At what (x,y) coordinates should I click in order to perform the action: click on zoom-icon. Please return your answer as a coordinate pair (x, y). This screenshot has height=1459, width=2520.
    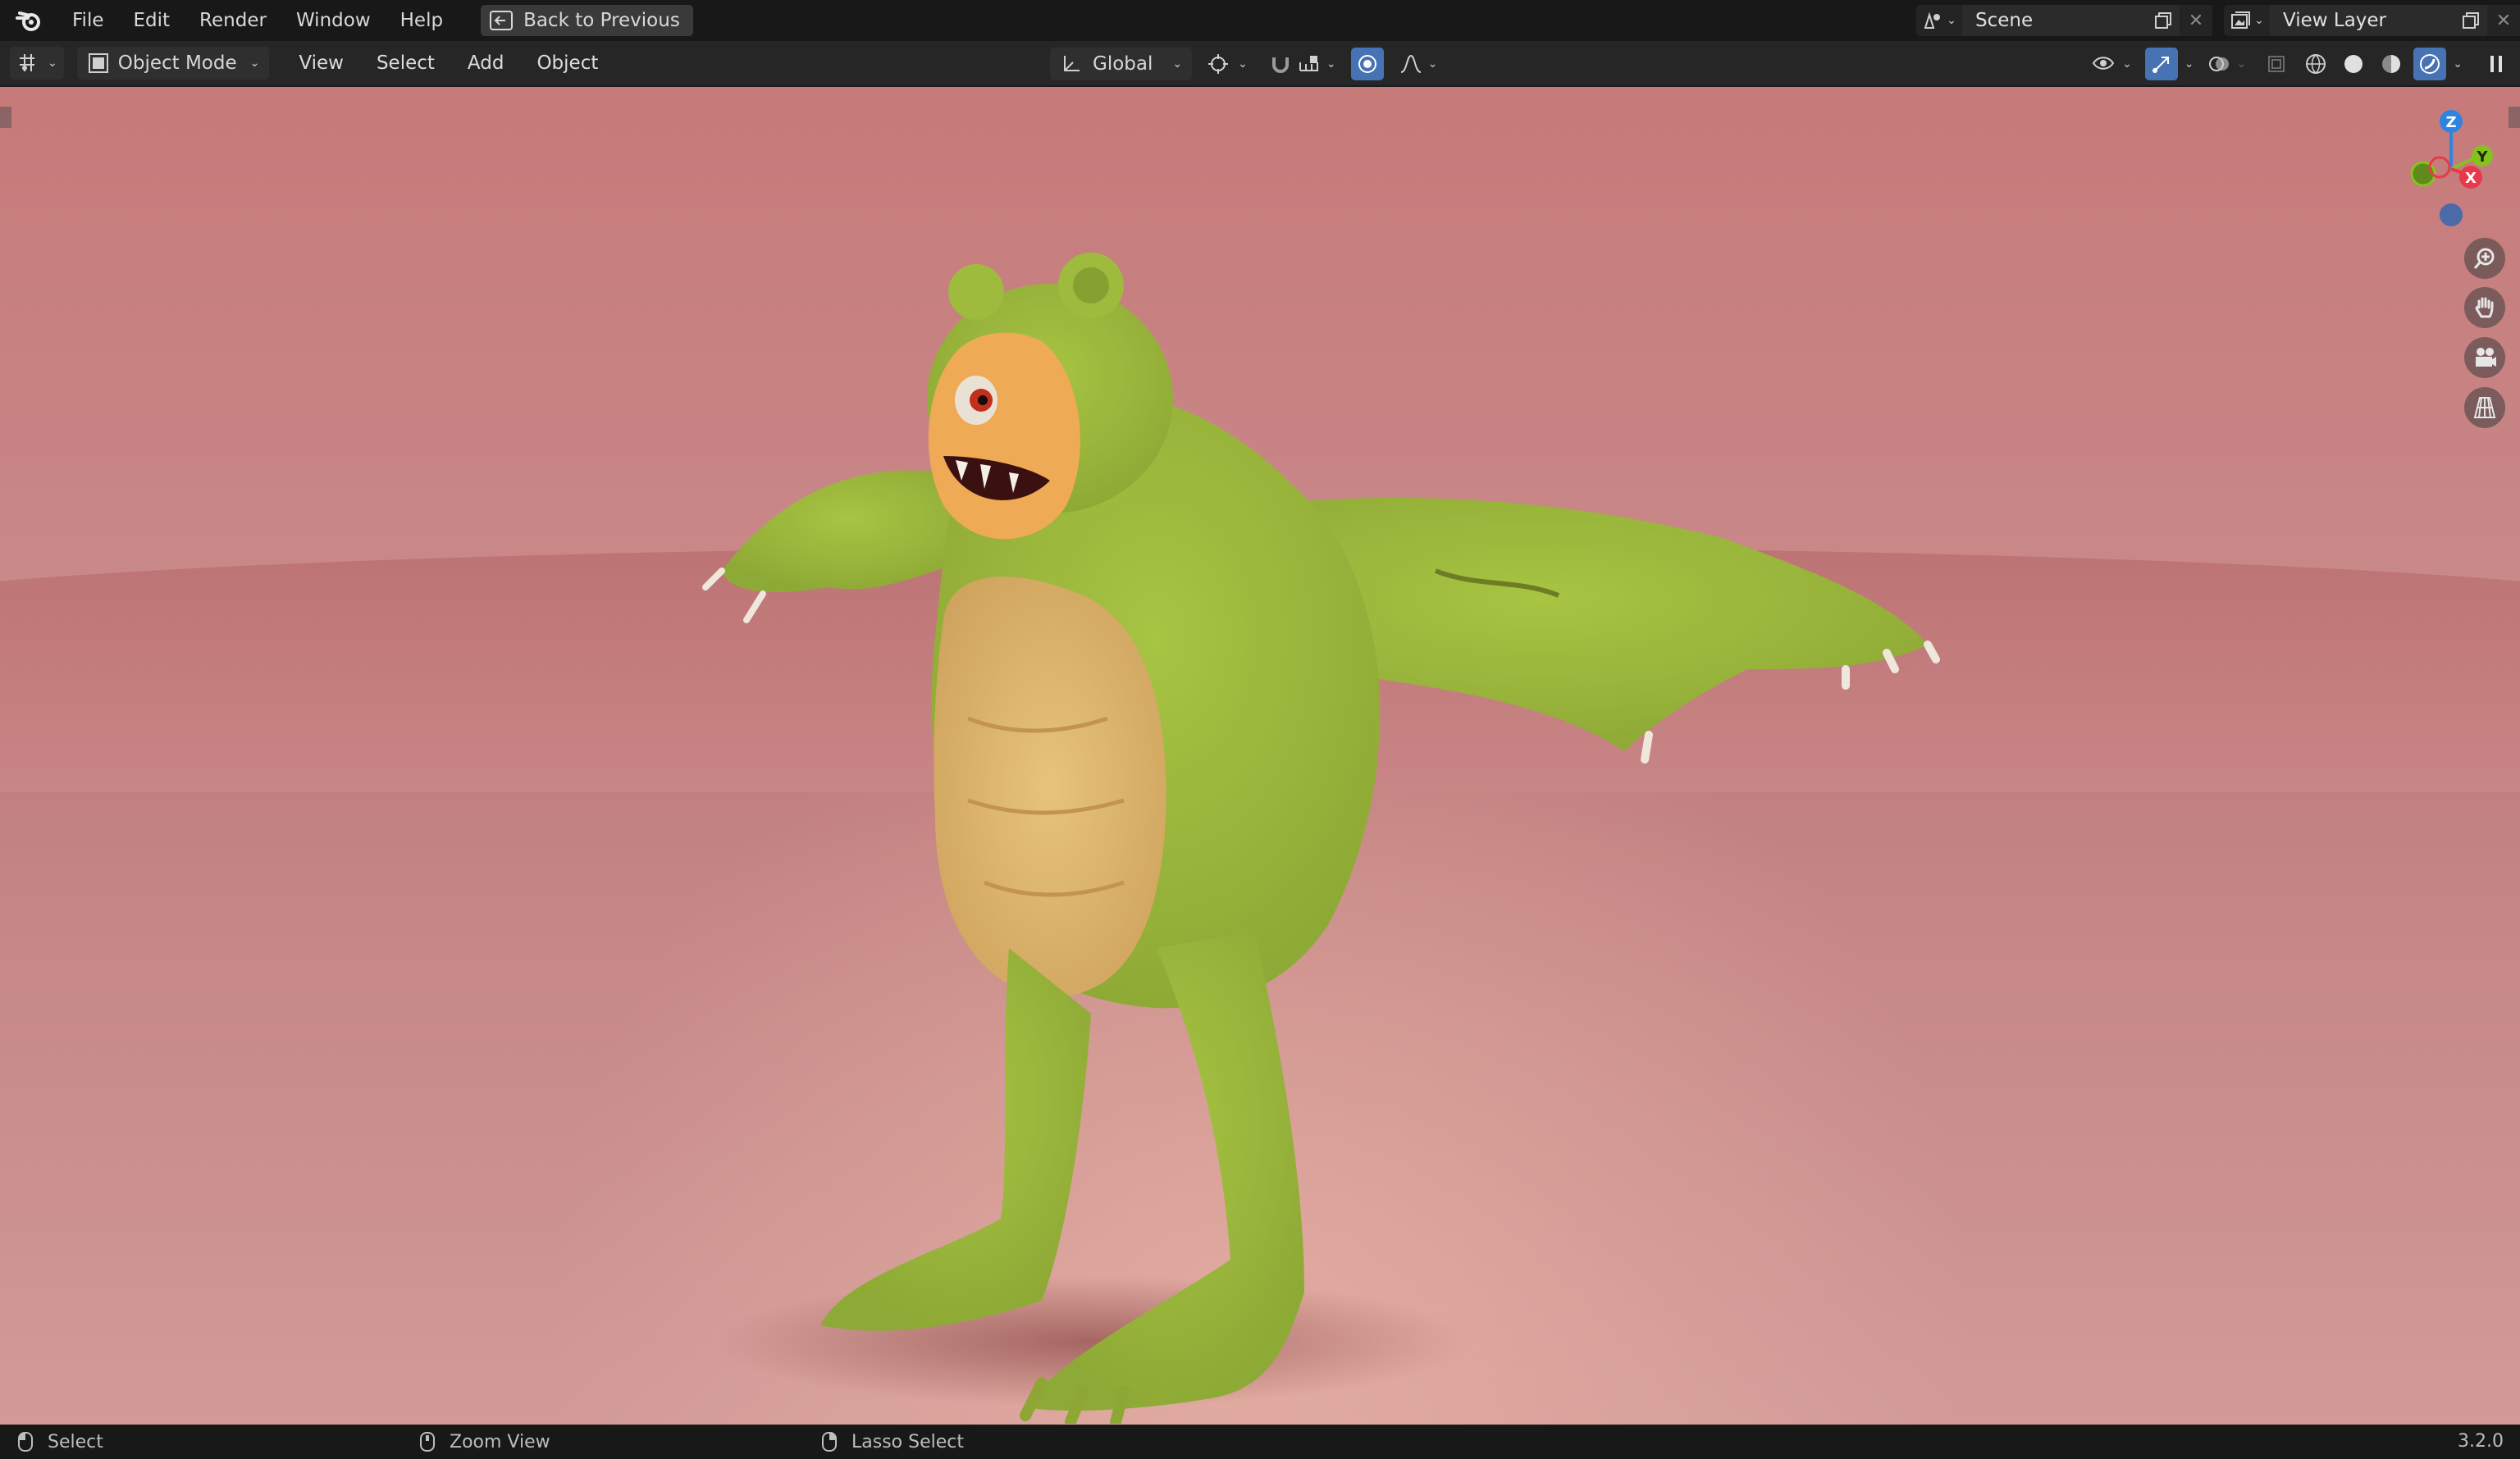
    Looking at the image, I should click on (2484, 259).